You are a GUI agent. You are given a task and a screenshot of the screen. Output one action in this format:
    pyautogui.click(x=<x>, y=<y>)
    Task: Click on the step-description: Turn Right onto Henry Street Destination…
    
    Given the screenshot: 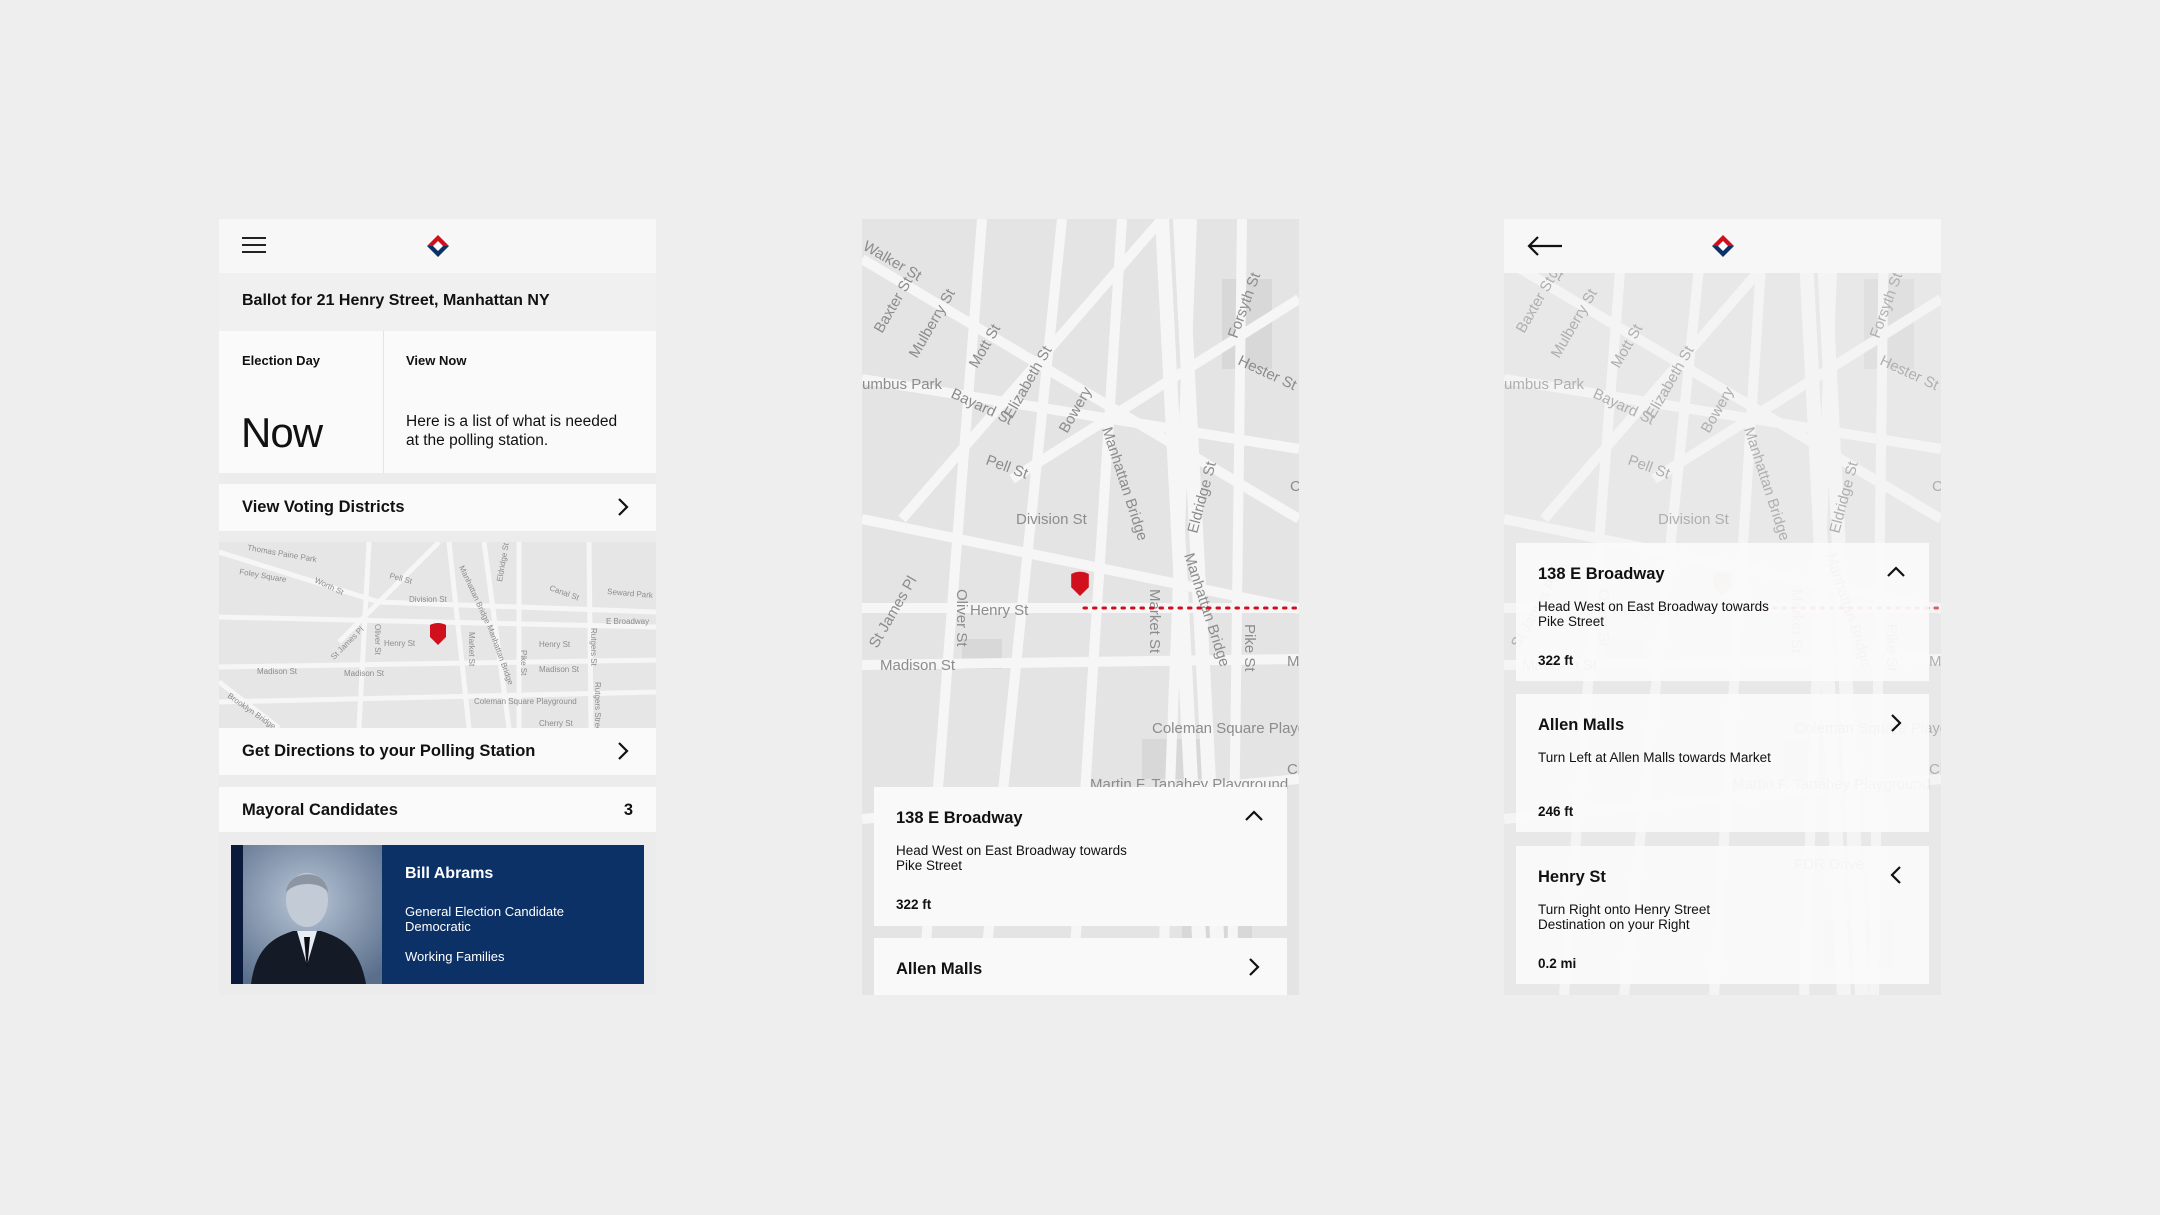 What is the action you would take?
    pyautogui.click(x=1624, y=917)
    